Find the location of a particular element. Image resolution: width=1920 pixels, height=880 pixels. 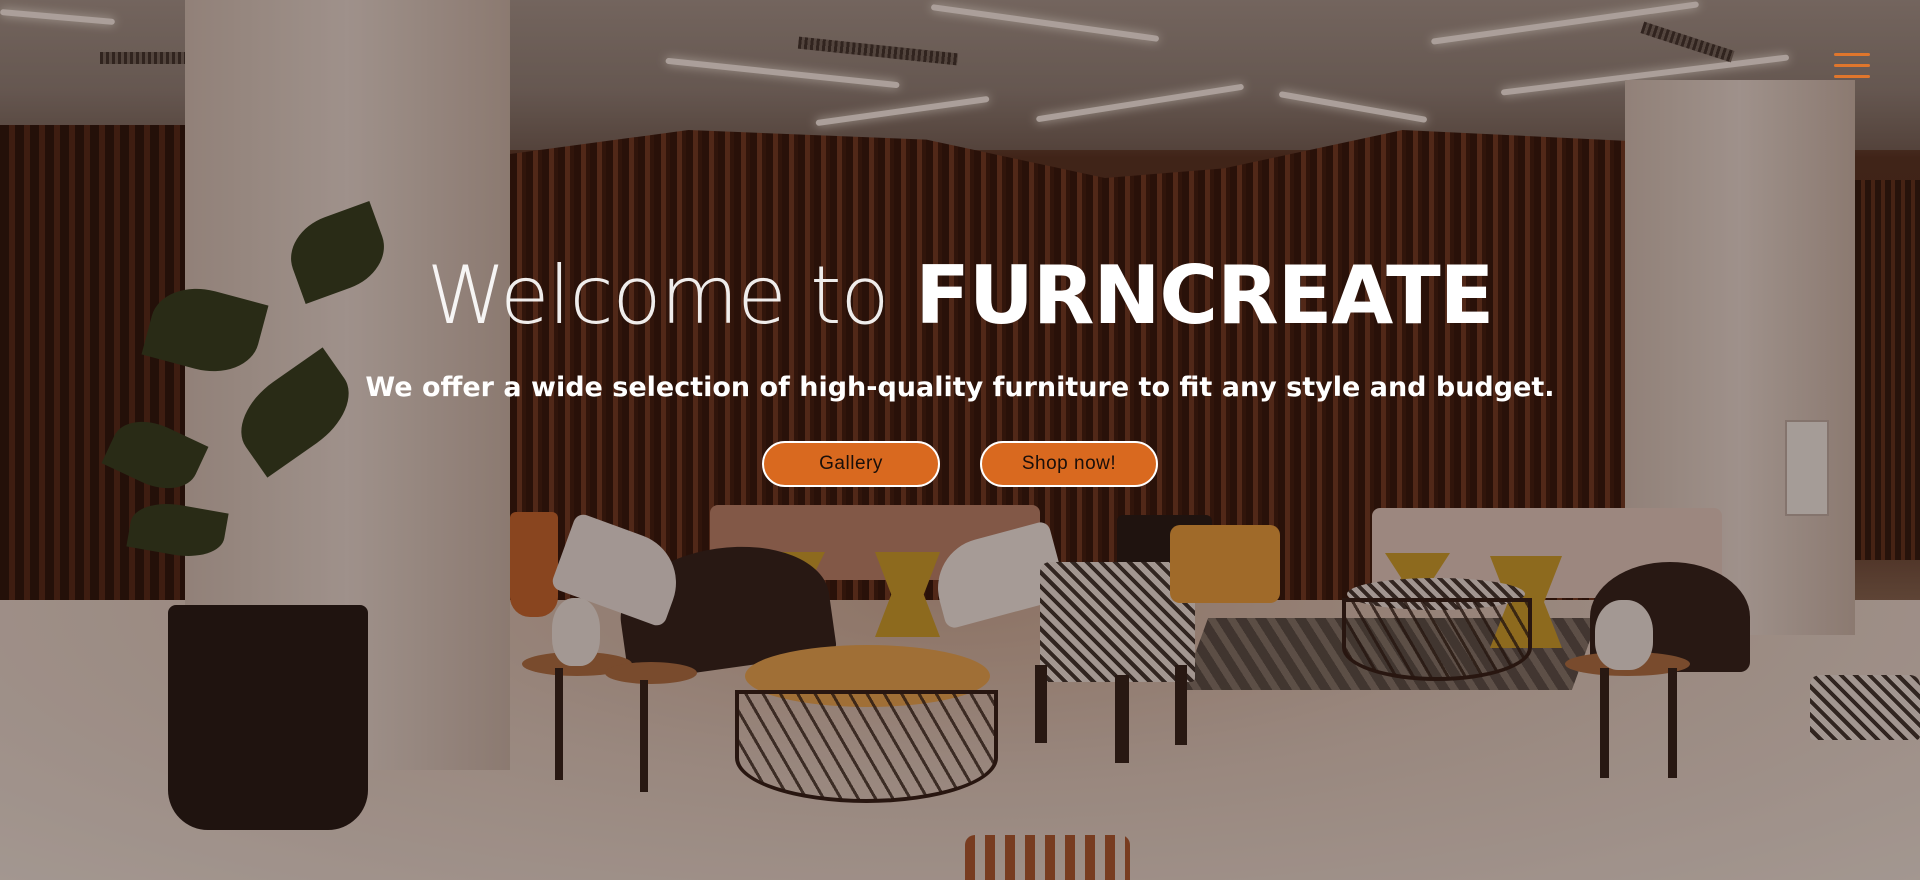

hamburger-menu-icon is located at coordinates (1852, 66).